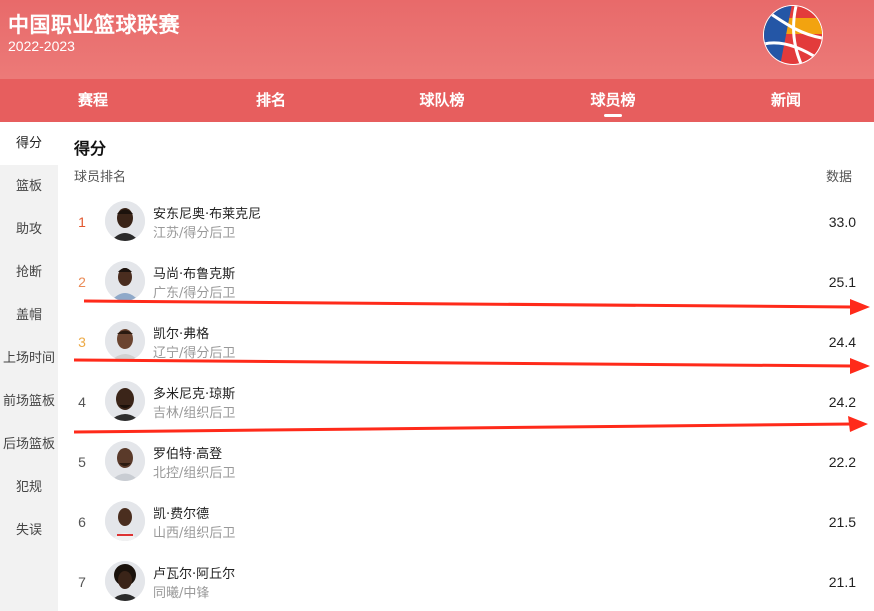  What do you see at coordinates (29, 487) in the screenshot?
I see `sidebar-item-fouls: 犯规` at bounding box center [29, 487].